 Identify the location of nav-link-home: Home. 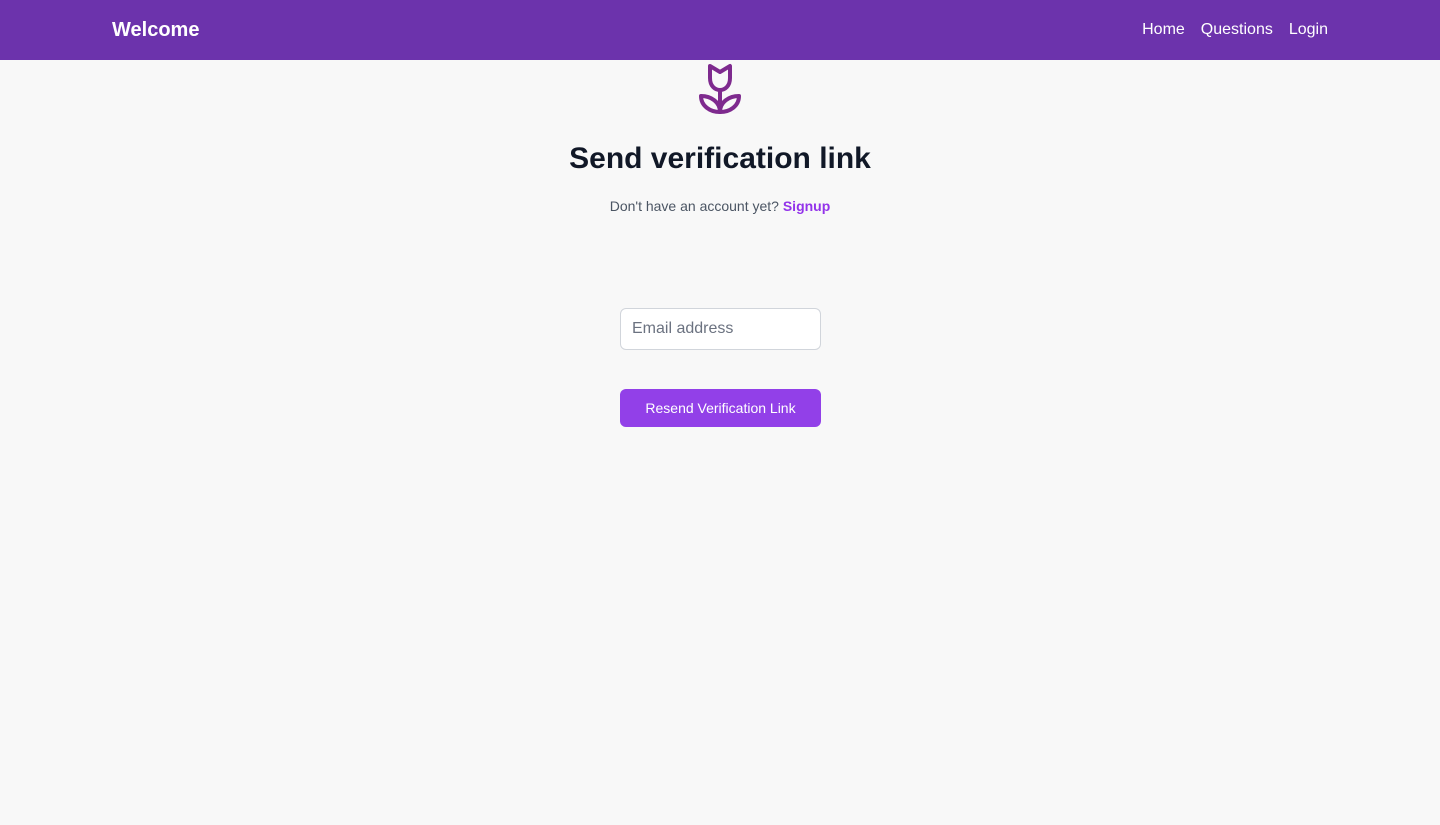
(1163, 30).